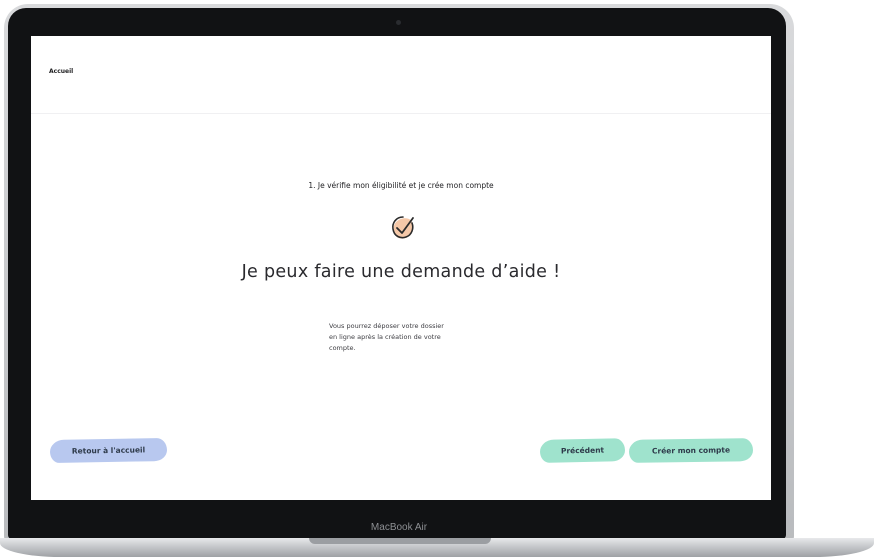  I want to click on description-line: compte., so click(342, 348).